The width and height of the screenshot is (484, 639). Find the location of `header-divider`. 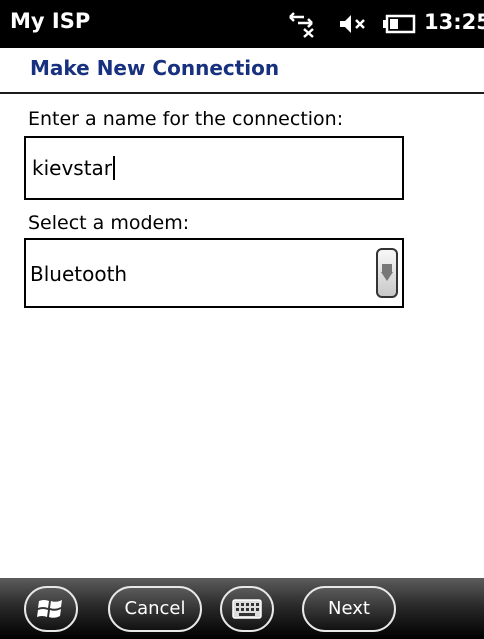

header-divider is located at coordinates (242, 93).